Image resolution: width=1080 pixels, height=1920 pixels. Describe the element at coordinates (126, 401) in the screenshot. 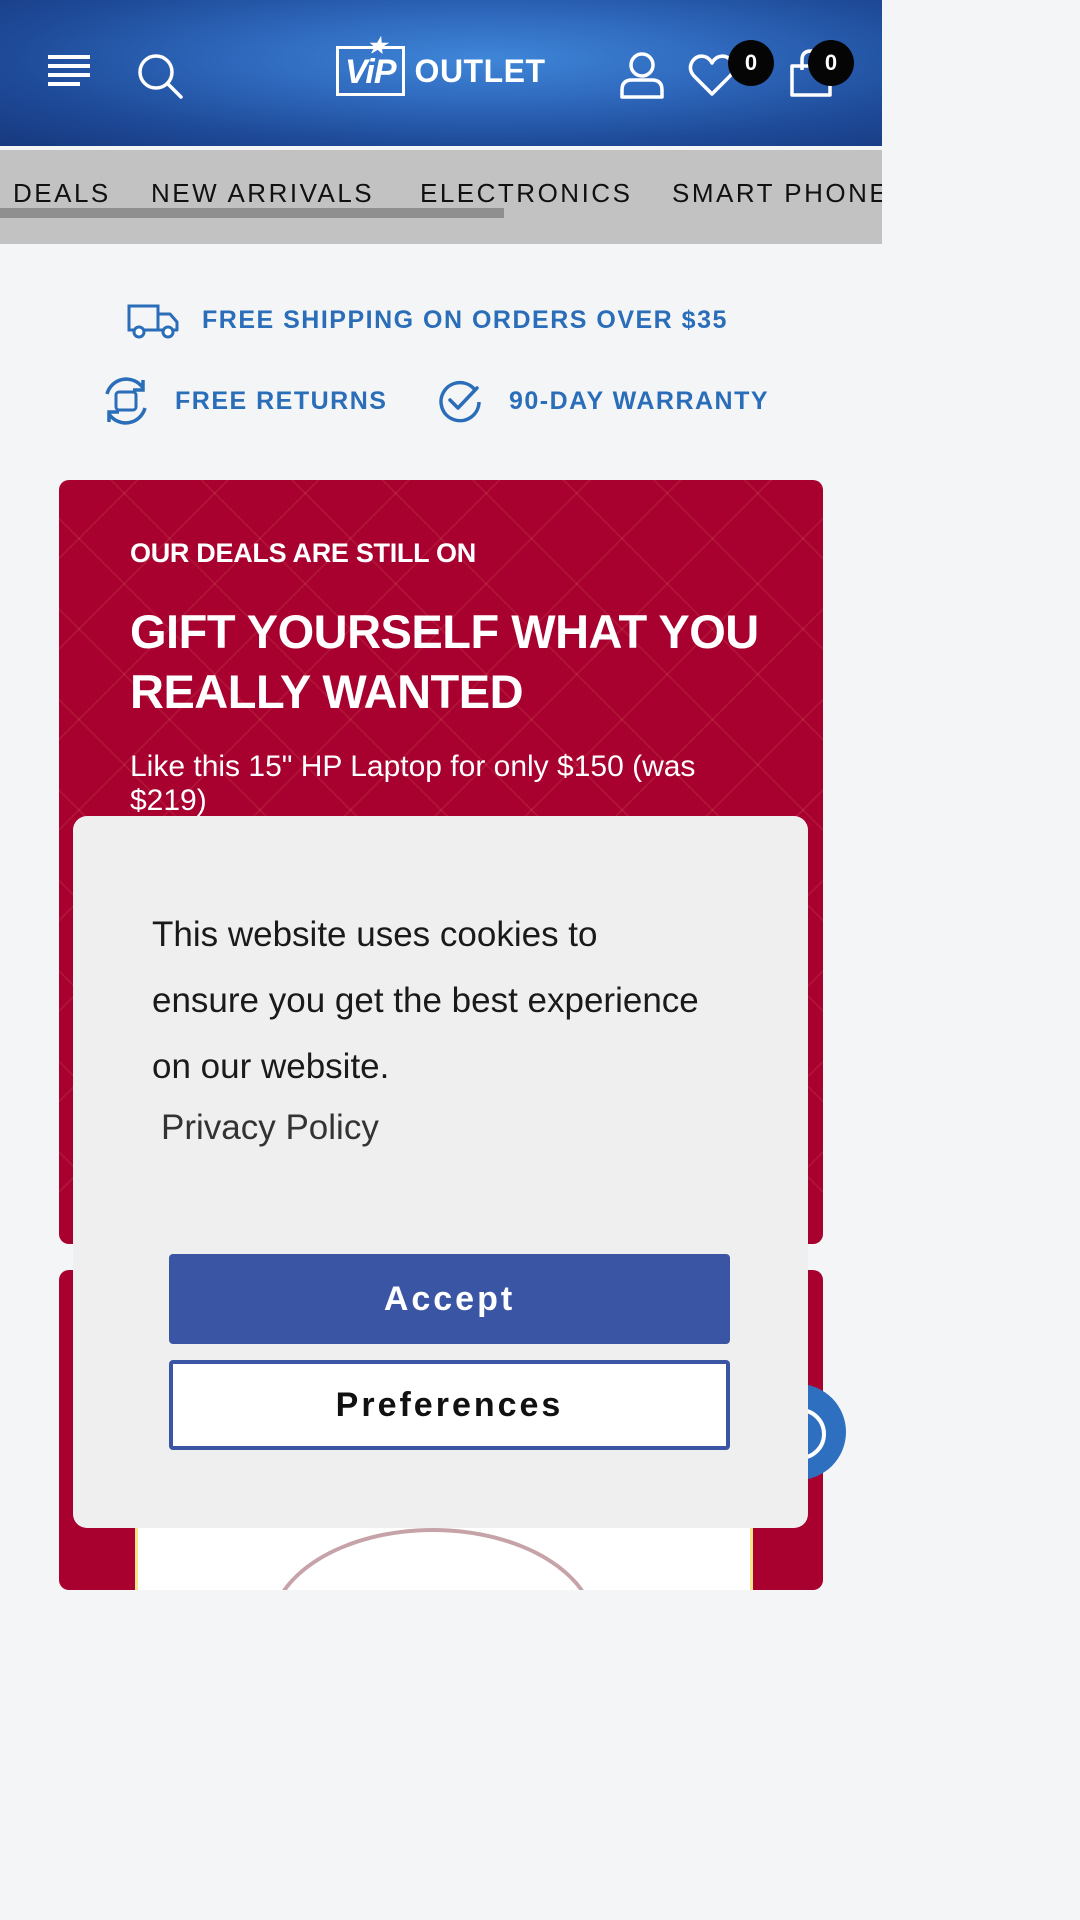

I see `returns-icon` at that location.